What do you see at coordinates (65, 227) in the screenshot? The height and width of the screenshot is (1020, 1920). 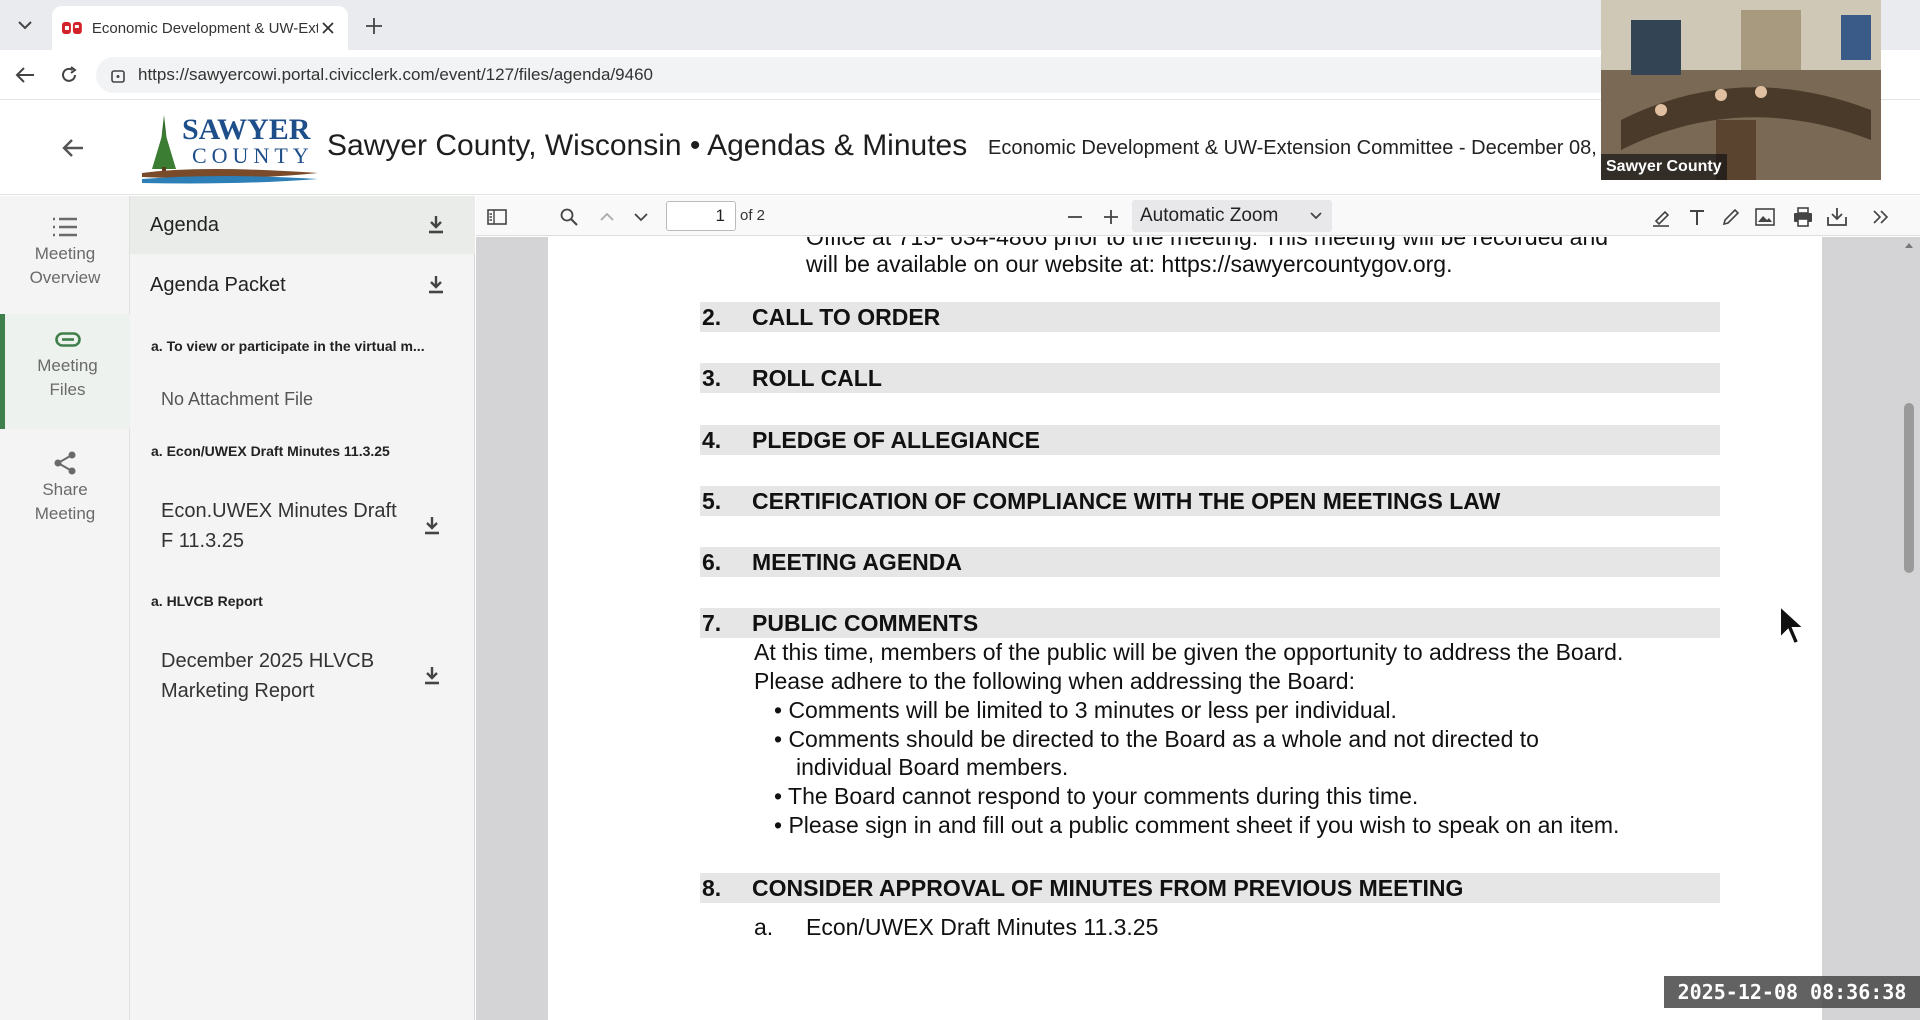 I see `list-icon` at bounding box center [65, 227].